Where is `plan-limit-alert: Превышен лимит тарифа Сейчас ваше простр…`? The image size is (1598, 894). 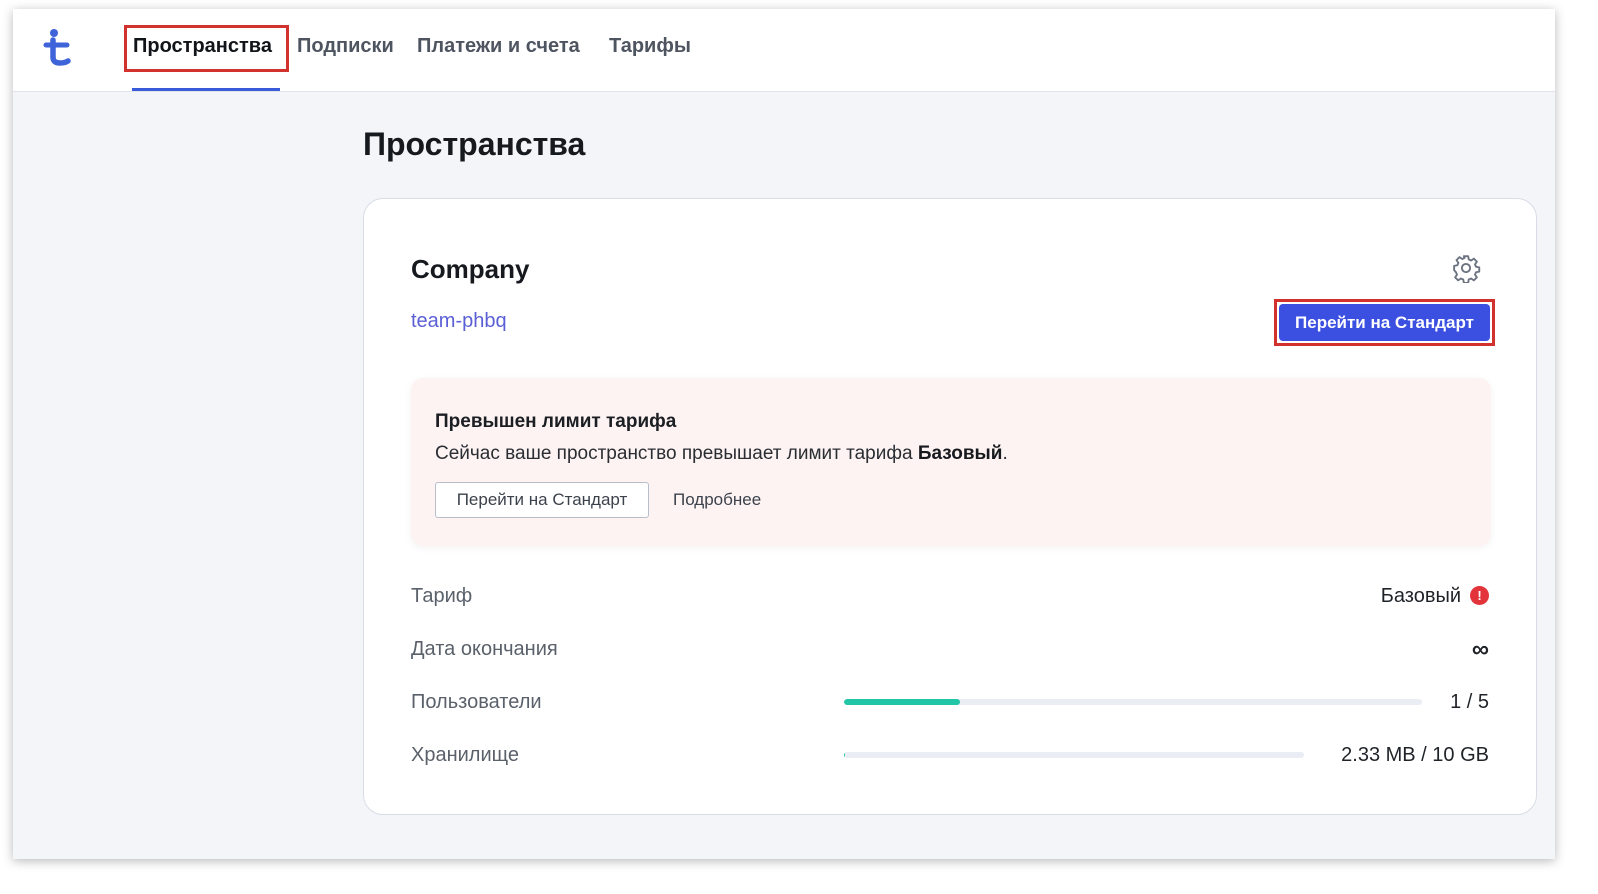 plan-limit-alert: Превышен лимит тарифа Сейчас ваше простр… is located at coordinates (951, 462).